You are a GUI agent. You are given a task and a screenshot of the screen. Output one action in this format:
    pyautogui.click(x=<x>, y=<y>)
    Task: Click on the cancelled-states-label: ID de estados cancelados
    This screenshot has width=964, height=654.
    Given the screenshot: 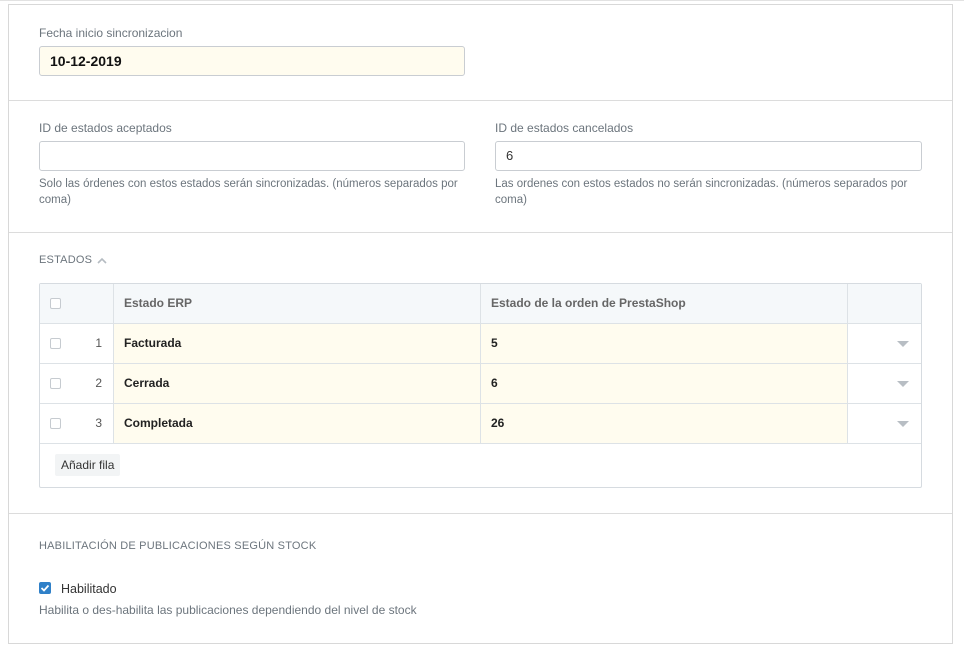 What is the action you would take?
    pyautogui.click(x=564, y=128)
    